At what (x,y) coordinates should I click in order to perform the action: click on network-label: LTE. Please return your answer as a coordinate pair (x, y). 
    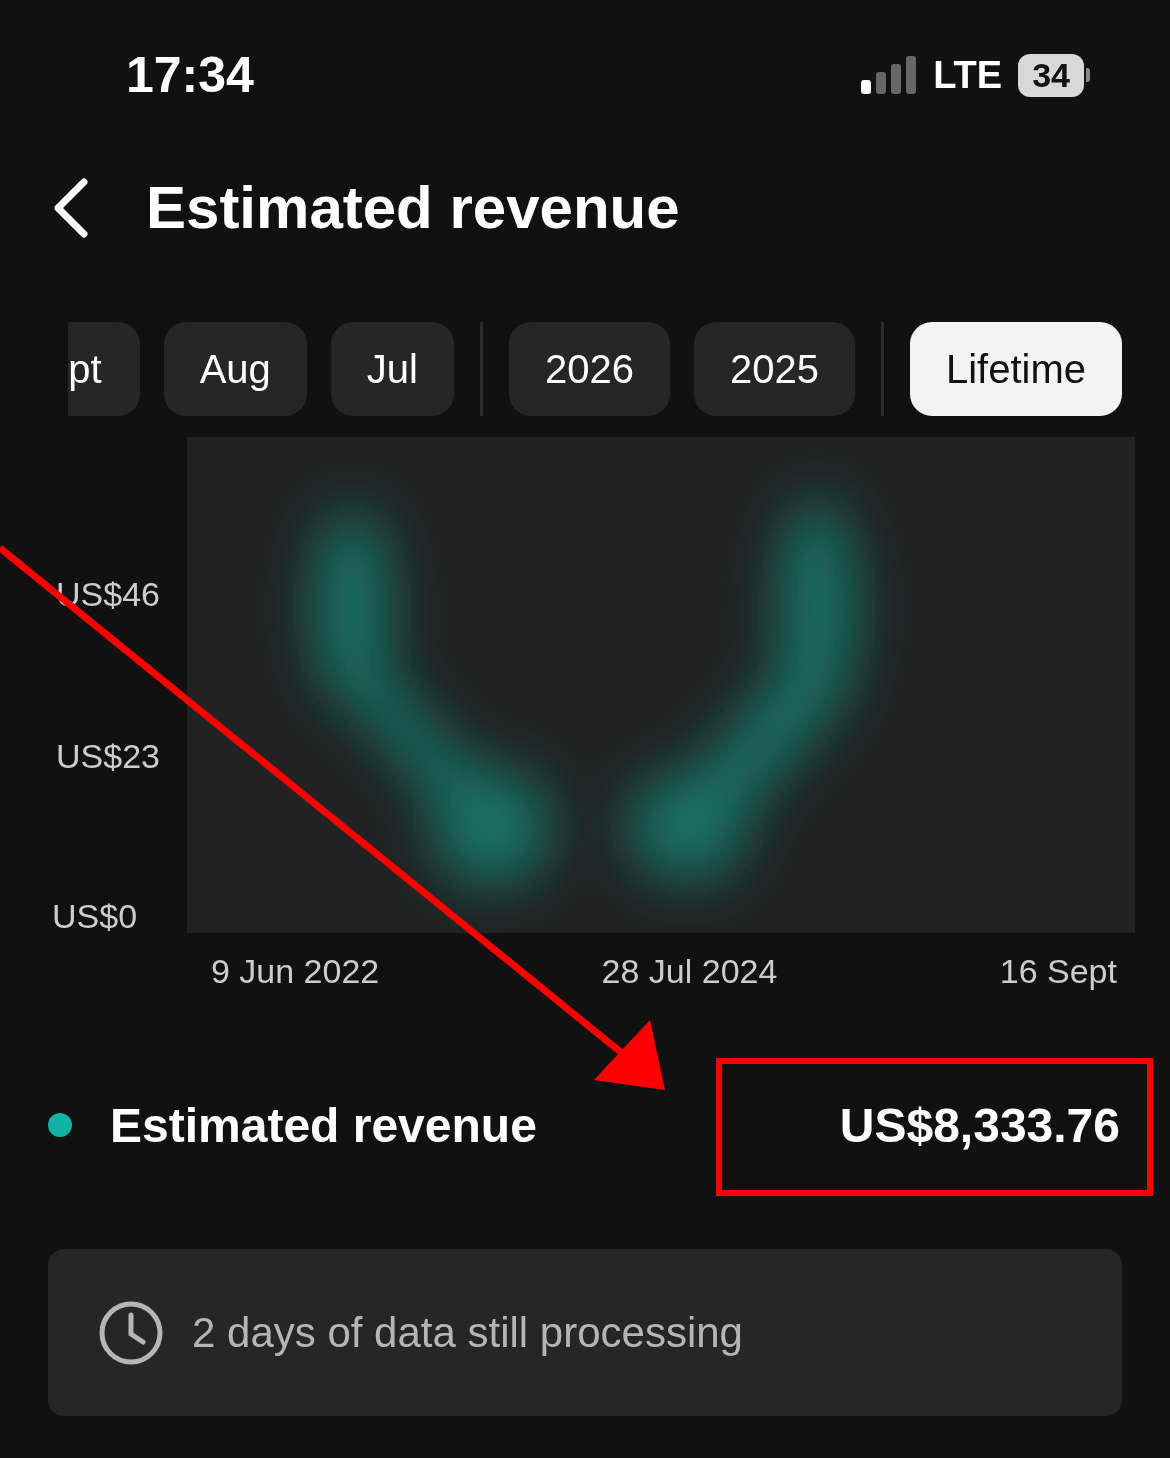
    Looking at the image, I should click on (968, 75).